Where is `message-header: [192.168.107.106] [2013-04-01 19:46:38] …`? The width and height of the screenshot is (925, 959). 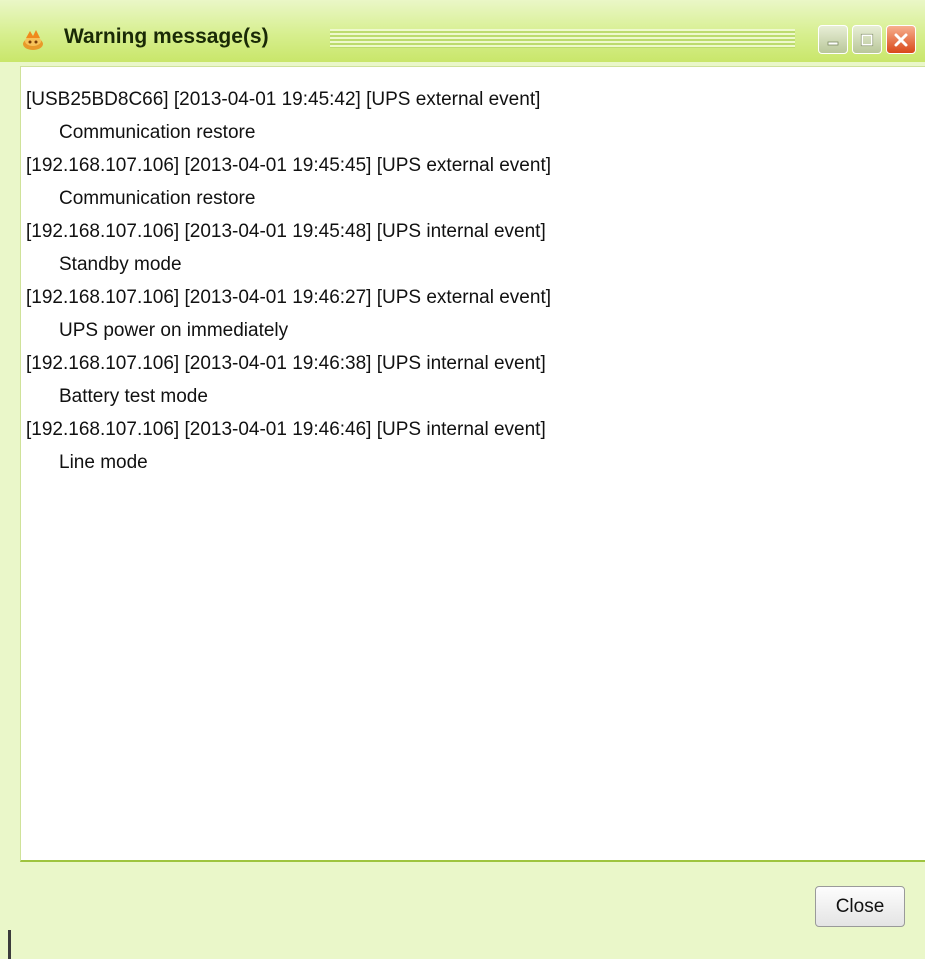
message-header: [192.168.107.106] [2013-04-01 19:46:38] … is located at coordinates (286, 363).